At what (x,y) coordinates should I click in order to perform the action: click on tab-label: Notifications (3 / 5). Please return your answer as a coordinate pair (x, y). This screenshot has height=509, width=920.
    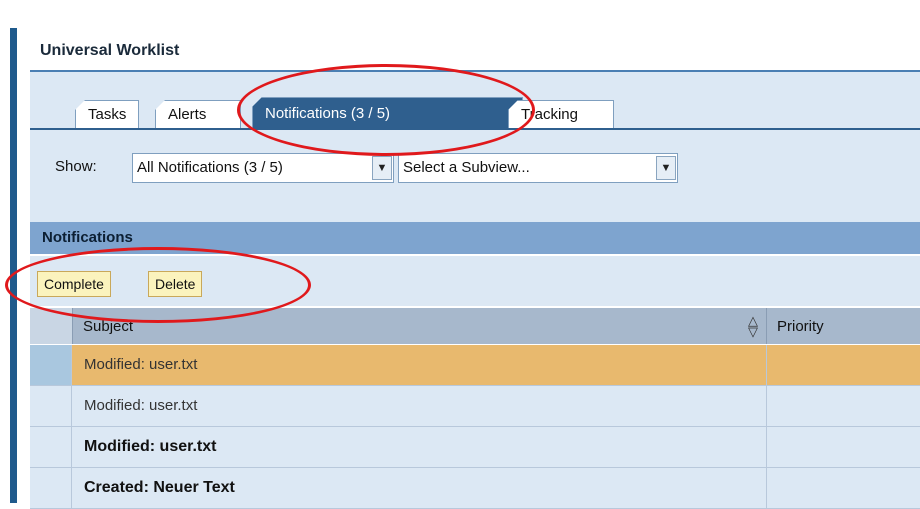
    Looking at the image, I should click on (328, 113).